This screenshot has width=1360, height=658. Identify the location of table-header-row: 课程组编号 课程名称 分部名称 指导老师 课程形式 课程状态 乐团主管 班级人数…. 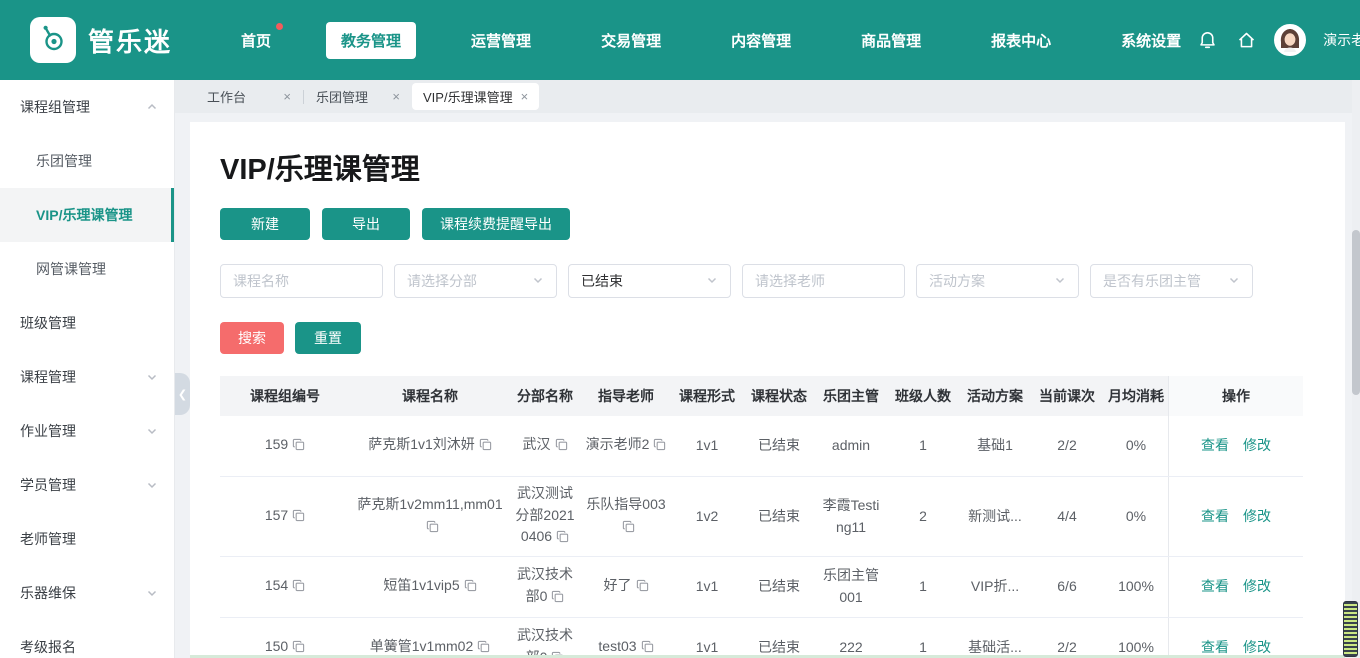
(761, 396).